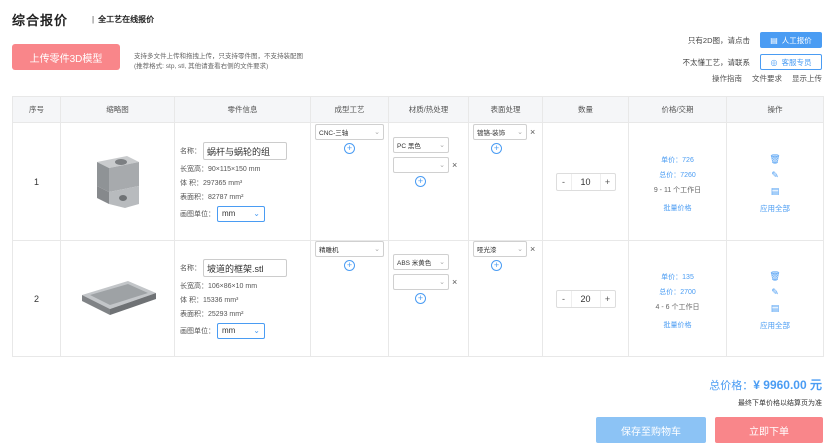  I want to click on grand-total: 总价格：¥ 9960.00 元, so click(765, 384).